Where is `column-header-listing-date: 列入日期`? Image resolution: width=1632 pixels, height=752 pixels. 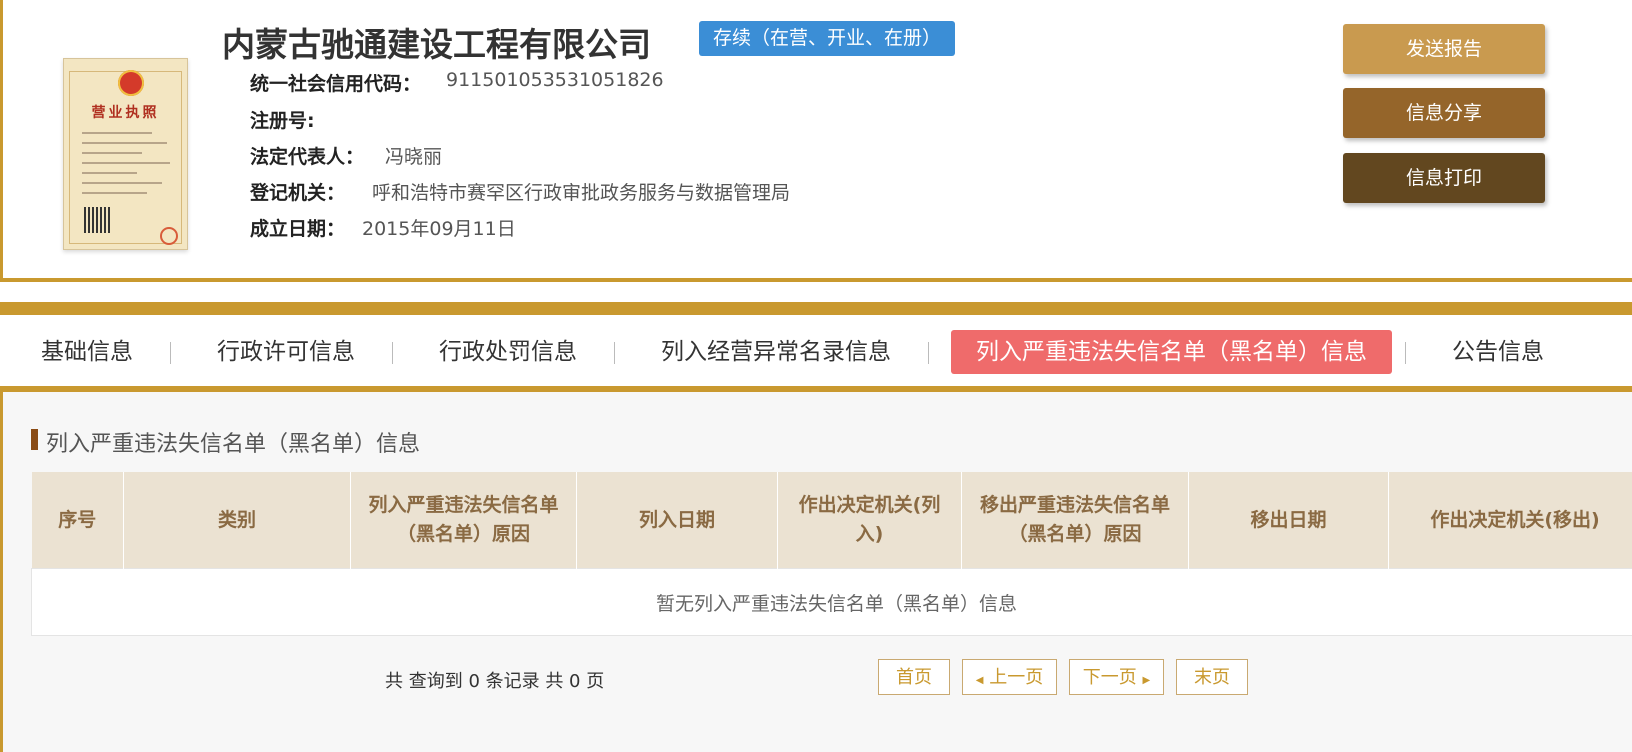 column-header-listing-date: 列入日期 is located at coordinates (677, 520).